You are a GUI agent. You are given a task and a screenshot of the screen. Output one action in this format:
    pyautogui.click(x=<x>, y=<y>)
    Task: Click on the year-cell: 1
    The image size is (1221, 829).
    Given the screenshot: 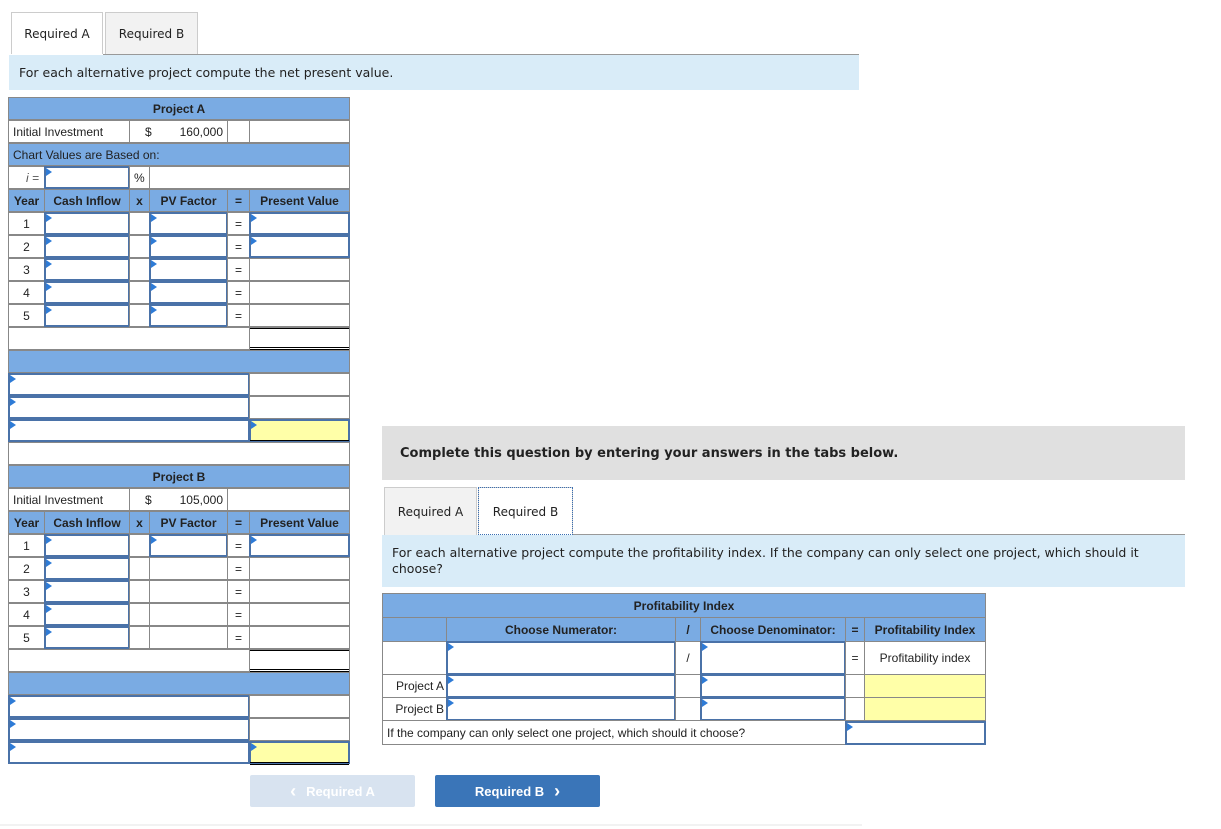 What is the action you would take?
    pyautogui.click(x=26, y=545)
    